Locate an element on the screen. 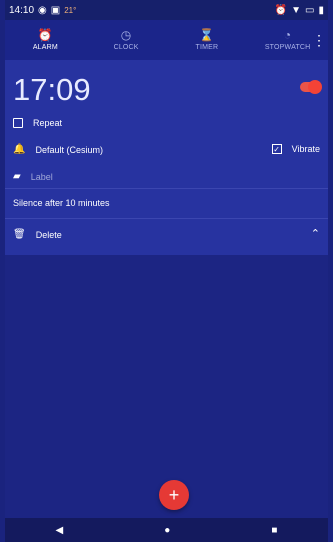  clock-icon: ◷ is located at coordinates (126, 35).